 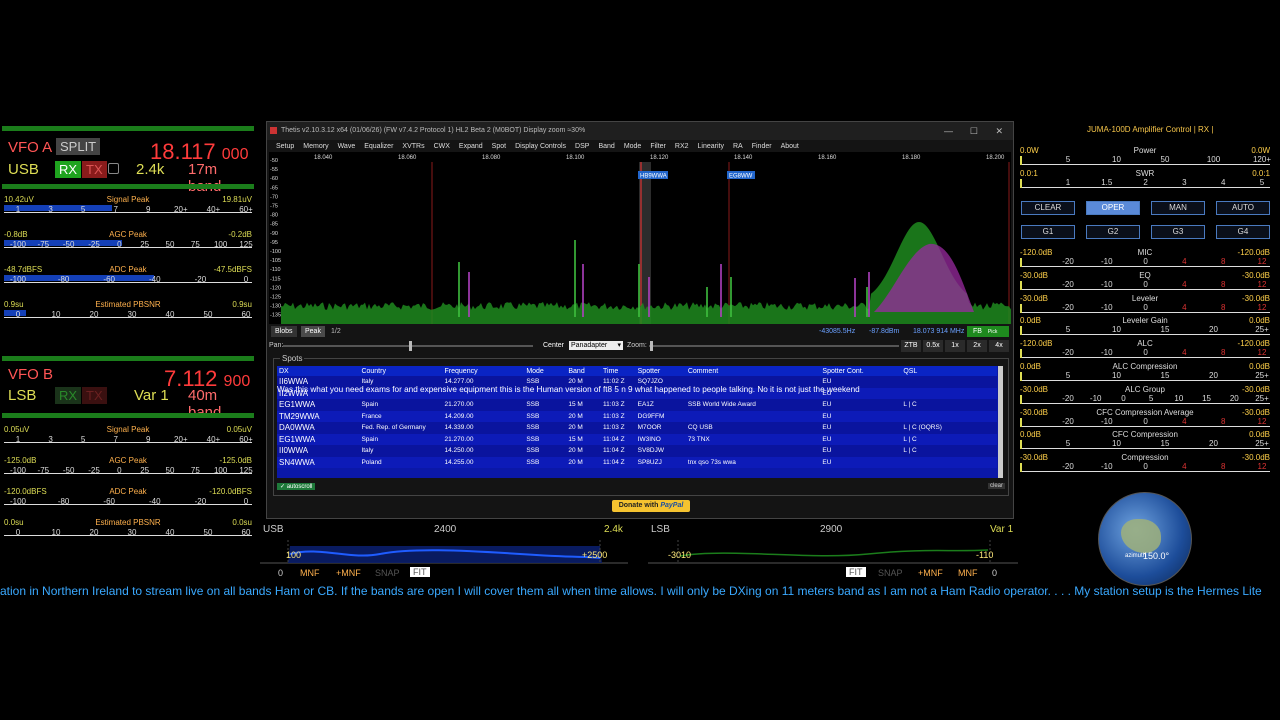 What do you see at coordinates (387, 573) in the screenshot?
I see `filter-a-snap-button: SNAP` at bounding box center [387, 573].